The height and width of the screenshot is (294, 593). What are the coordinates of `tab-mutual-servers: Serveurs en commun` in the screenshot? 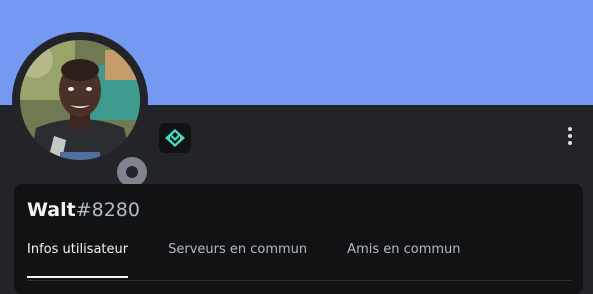 It's located at (237, 259).